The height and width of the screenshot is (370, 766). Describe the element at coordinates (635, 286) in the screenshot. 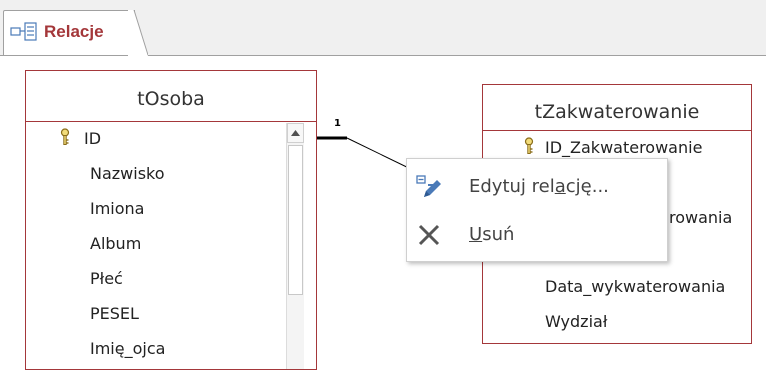

I see `field-data-wykwaterowania: Data_wykwaterowania` at that location.